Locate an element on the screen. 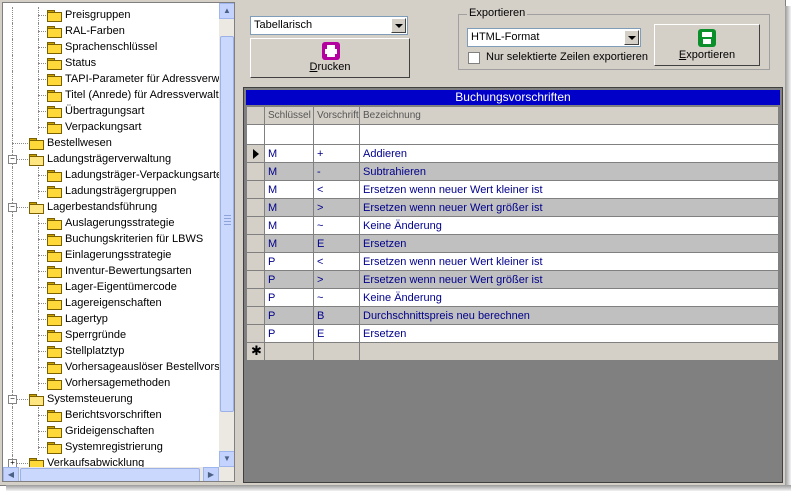 The height and width of the screenshot is (491, 791). table-row: M < Ersetzen wenn neuer Wert kleiner ist is located at coordinates (512, 189).